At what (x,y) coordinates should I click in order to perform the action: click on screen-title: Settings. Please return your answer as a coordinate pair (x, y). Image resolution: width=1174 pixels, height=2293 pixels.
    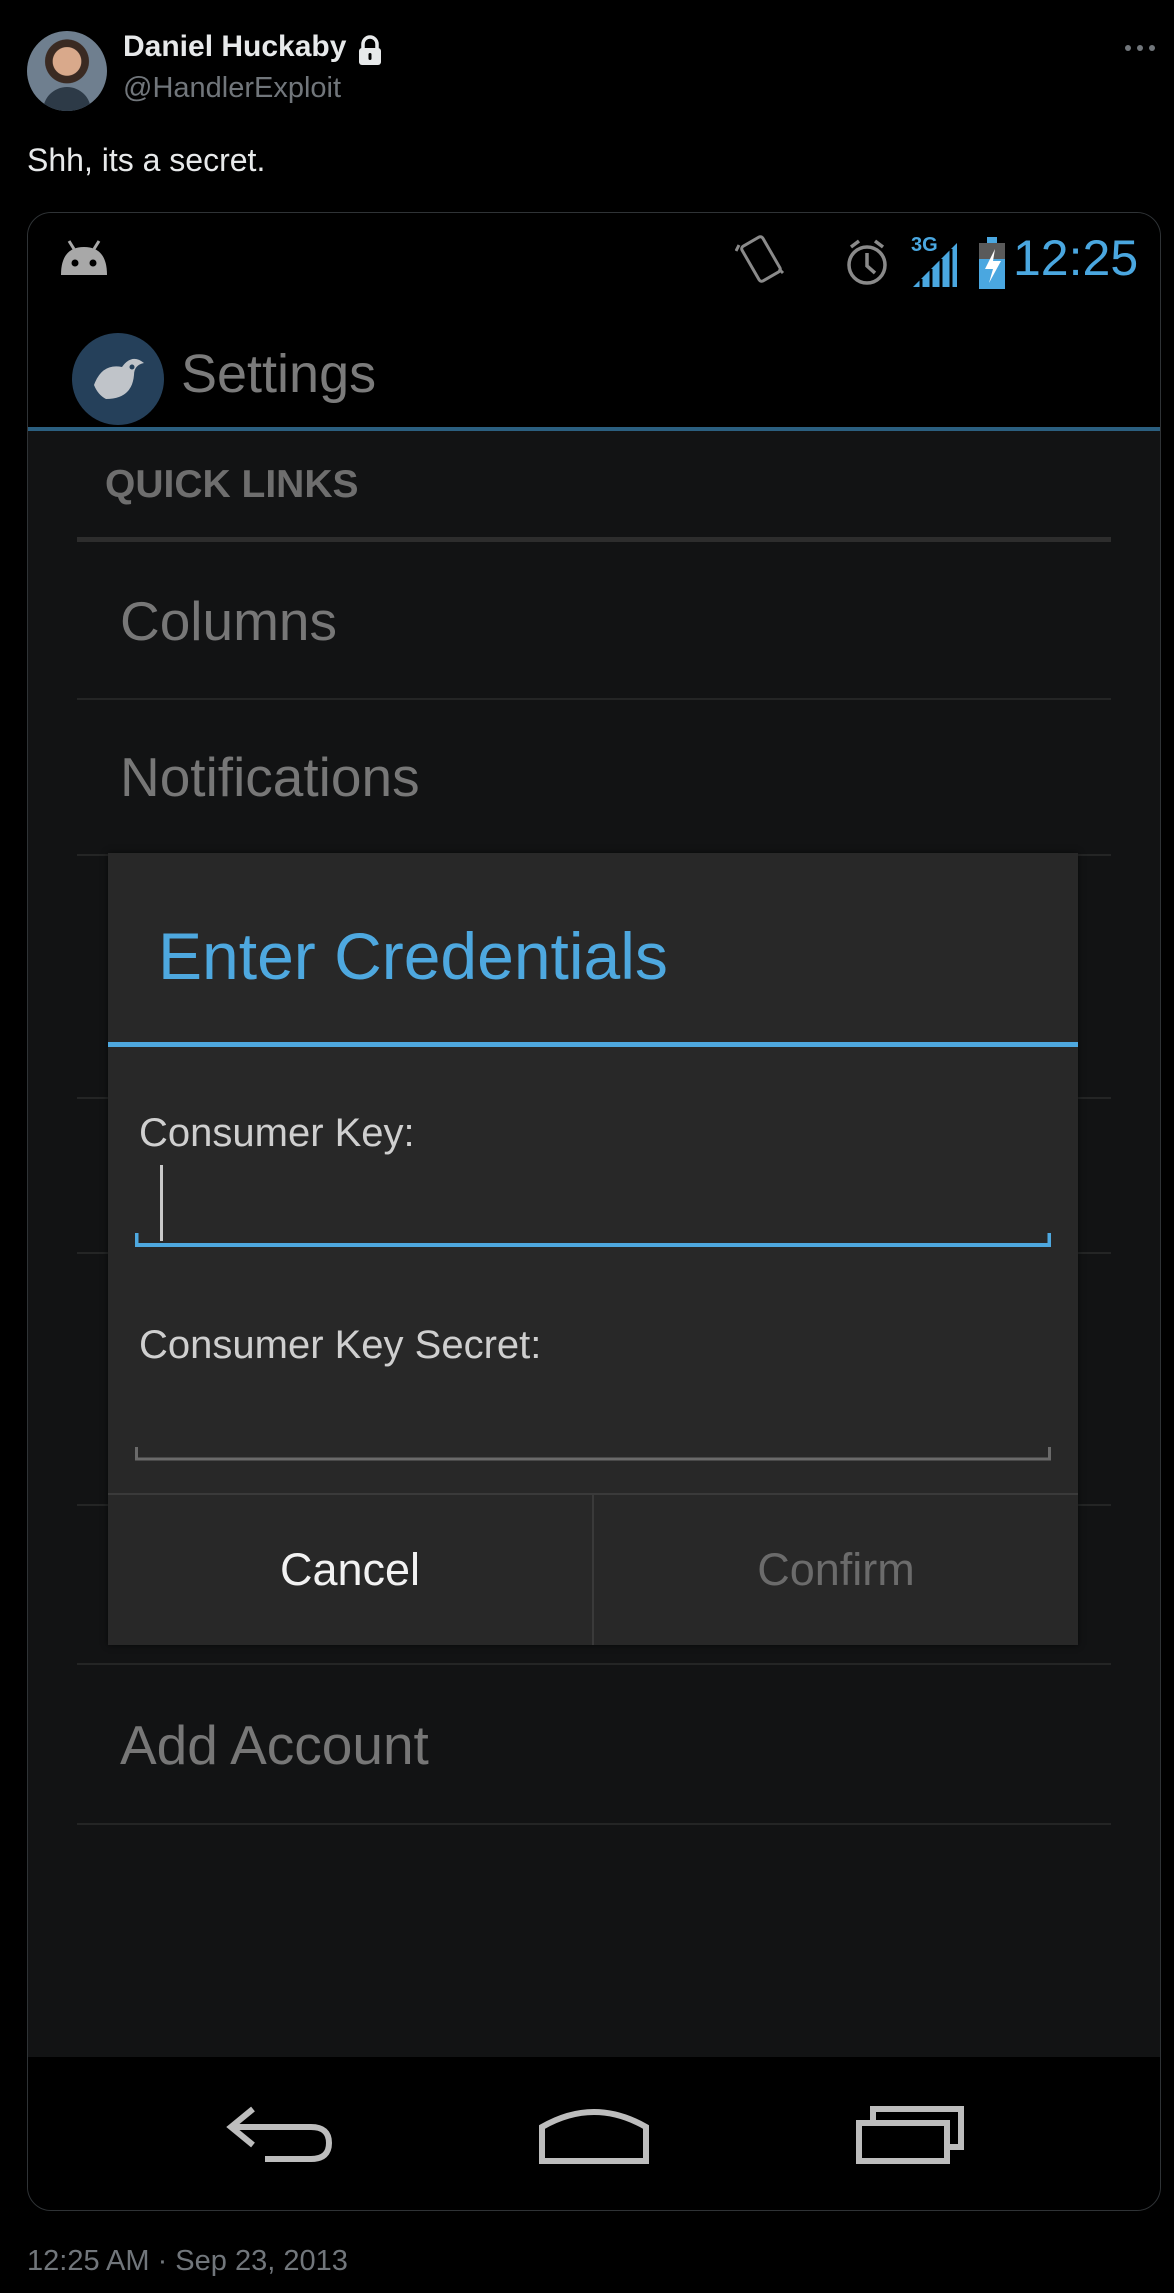
    Looking at the image, I should click on (279, 374).